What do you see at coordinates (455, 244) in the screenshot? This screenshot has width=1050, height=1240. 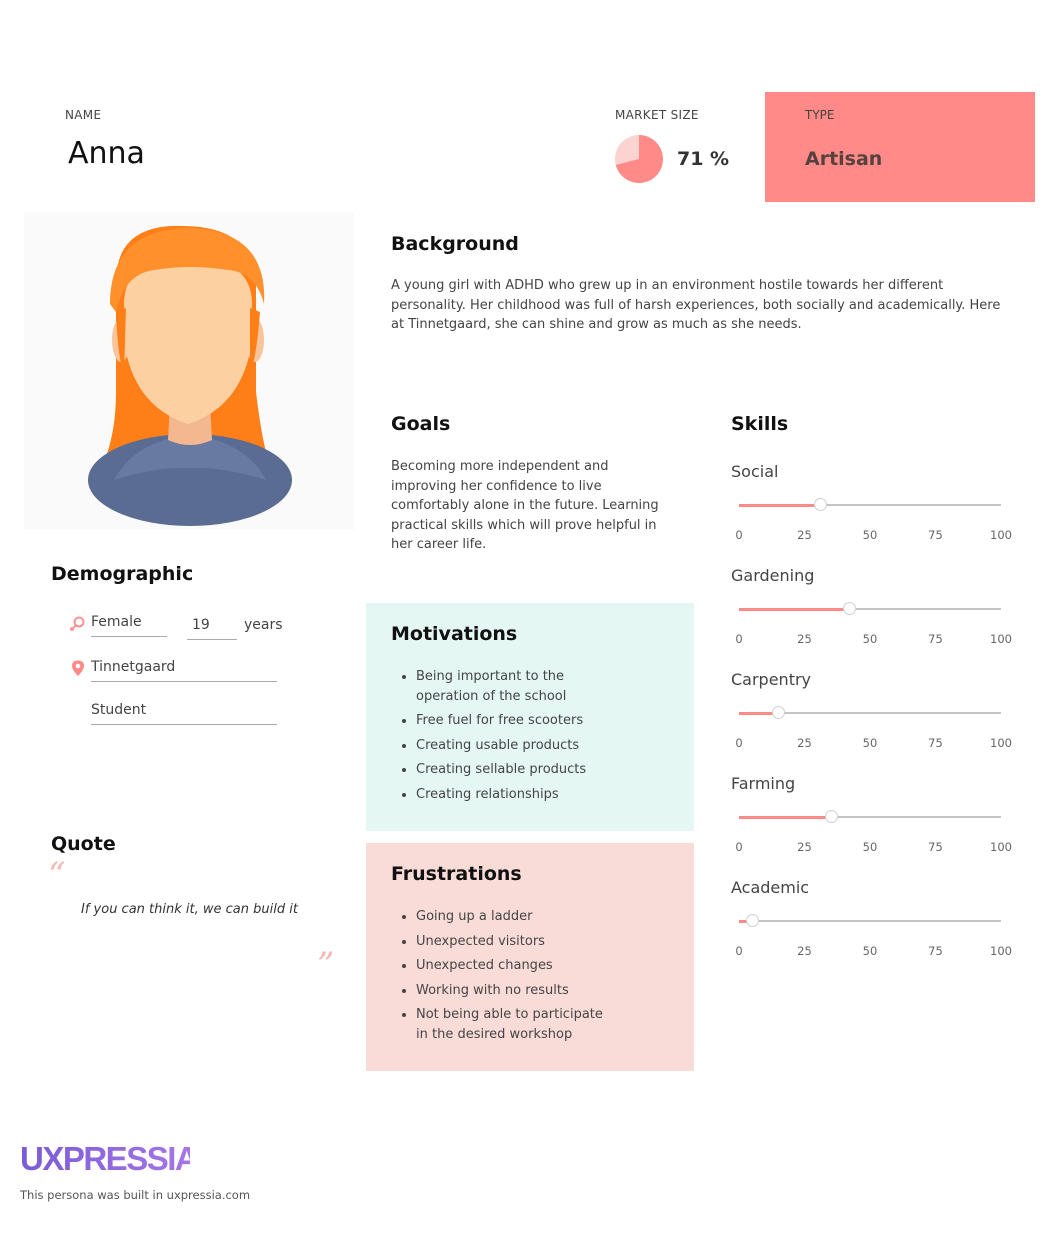 I see `background-heading: Background` at bounding box center [455, 244].